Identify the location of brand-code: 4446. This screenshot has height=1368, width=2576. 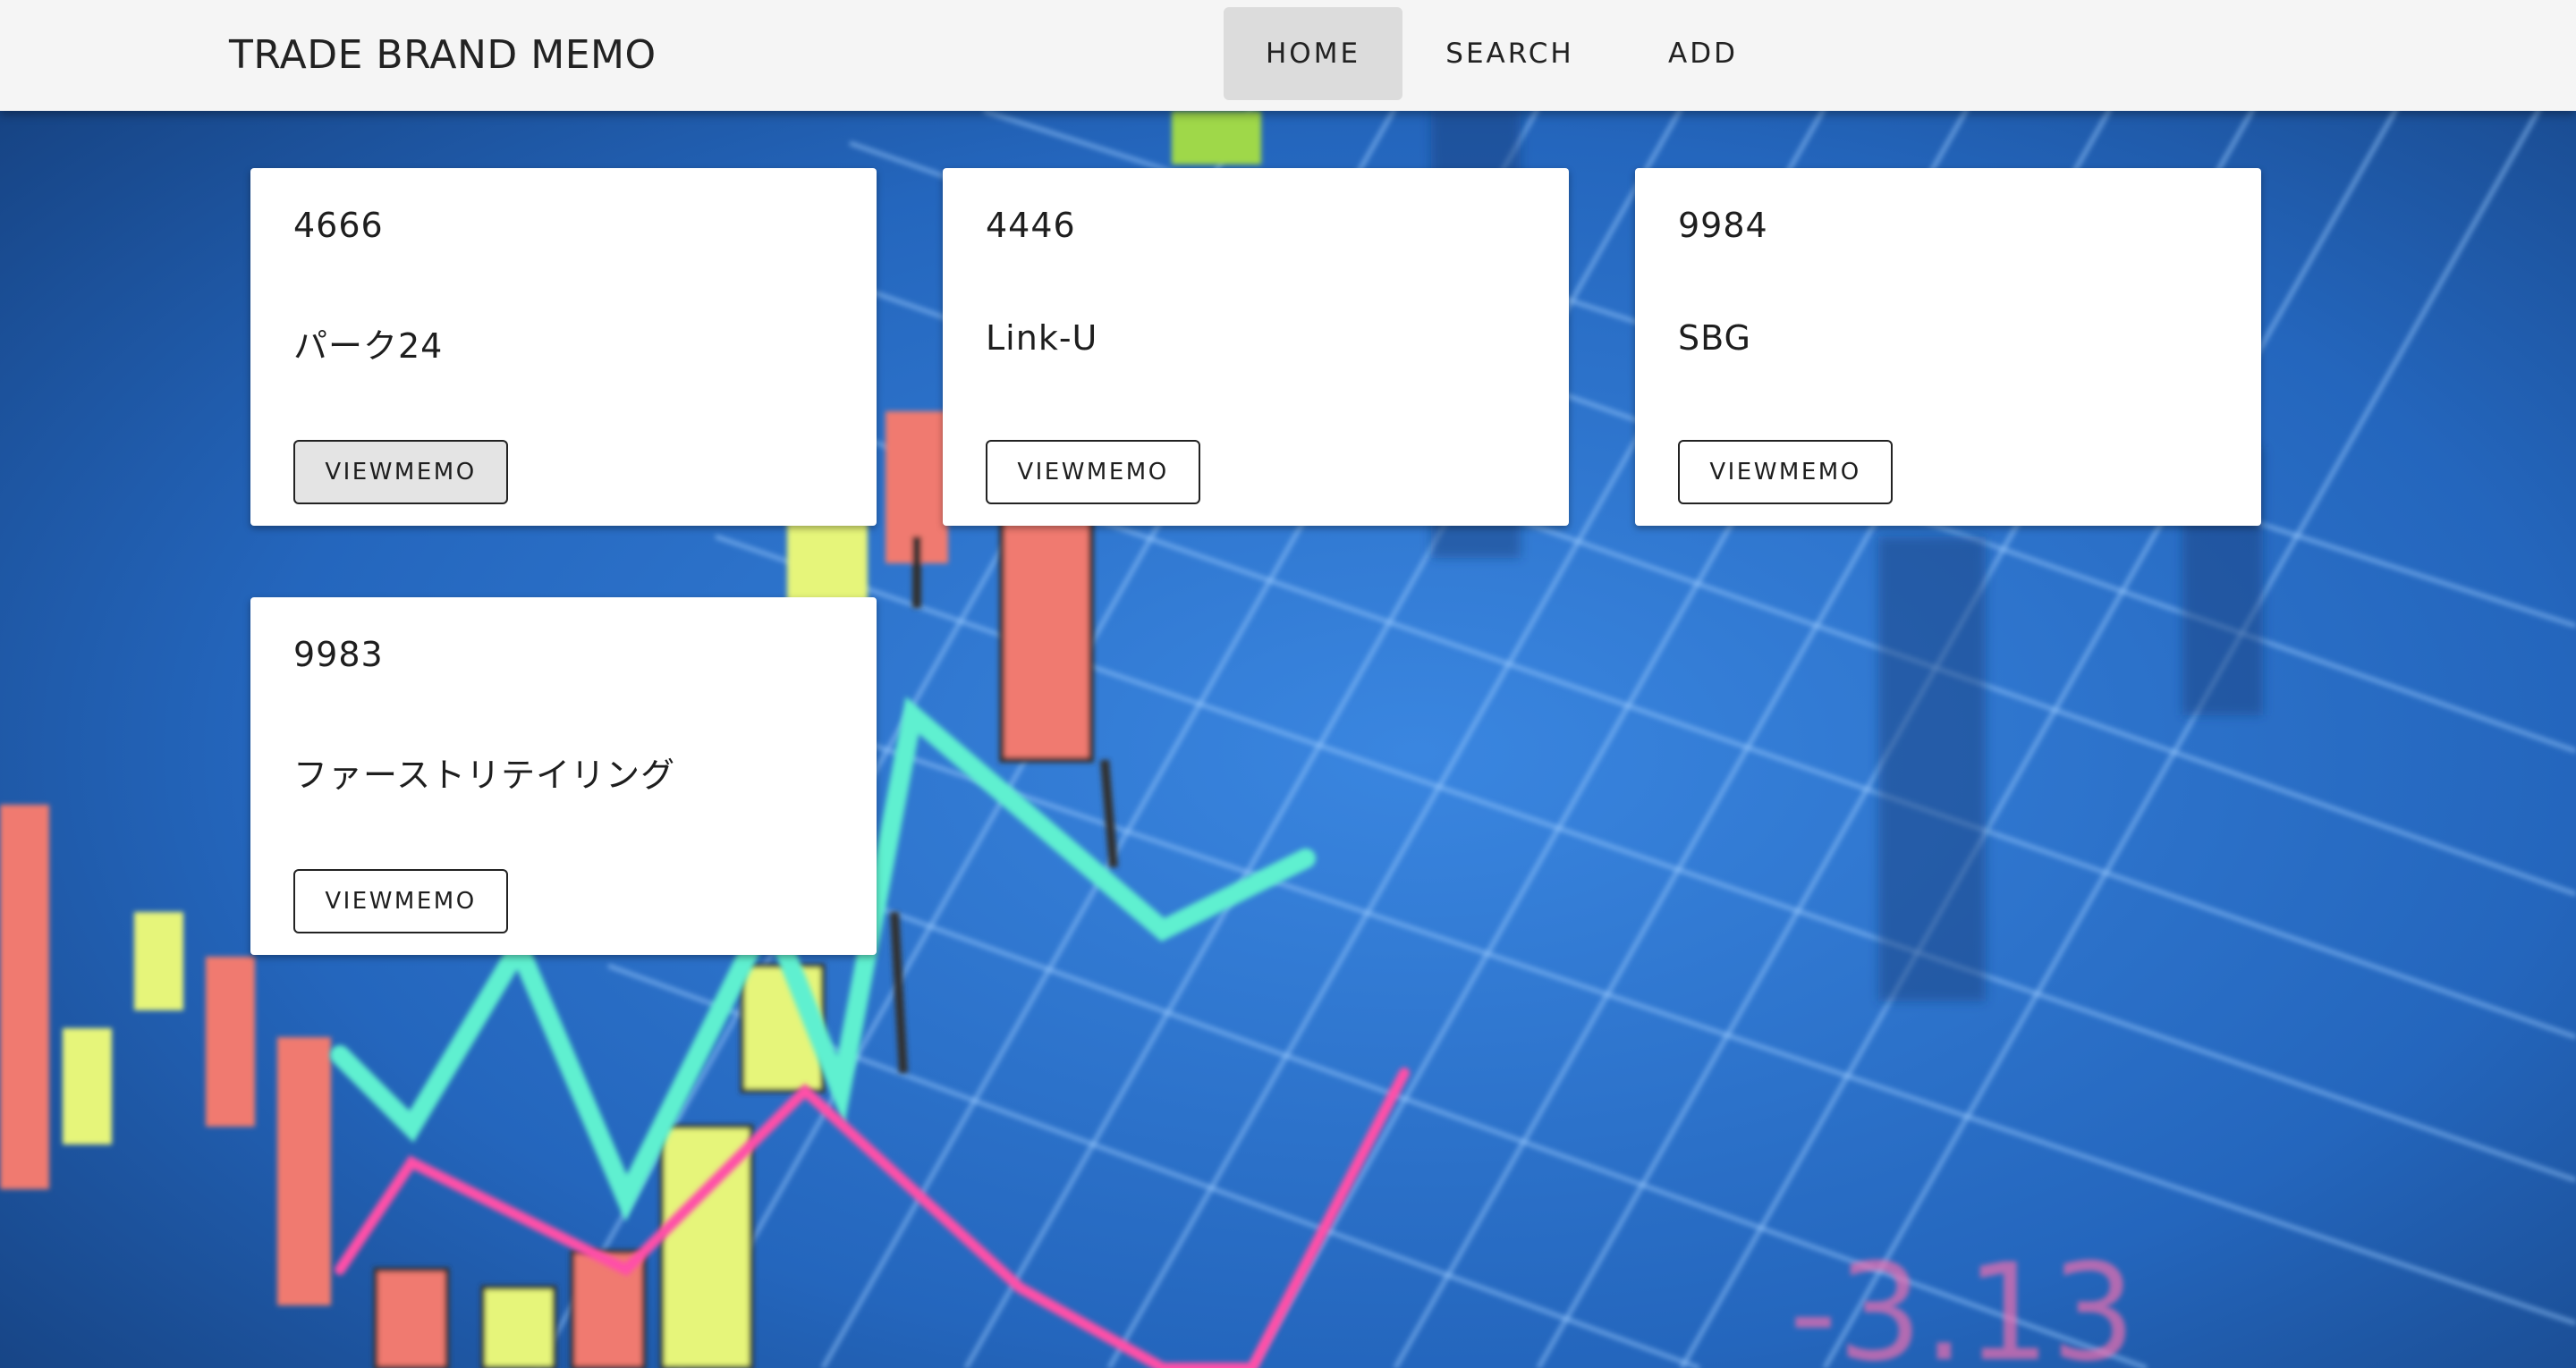
(1031, 226).